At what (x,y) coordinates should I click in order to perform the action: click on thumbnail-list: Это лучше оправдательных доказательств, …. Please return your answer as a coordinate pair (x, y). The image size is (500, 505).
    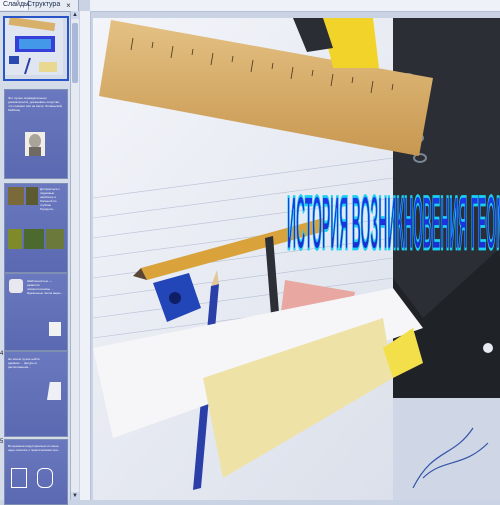
    Looking at the image, I should click on (35, 258).